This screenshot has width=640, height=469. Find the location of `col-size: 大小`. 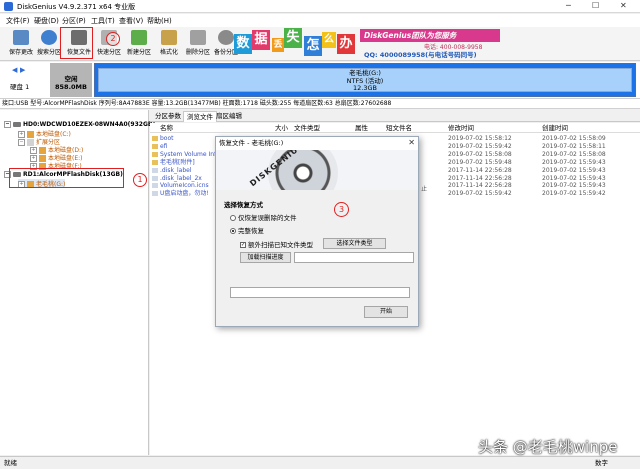

col-size: 大小 is located at coordinates (281, 128).